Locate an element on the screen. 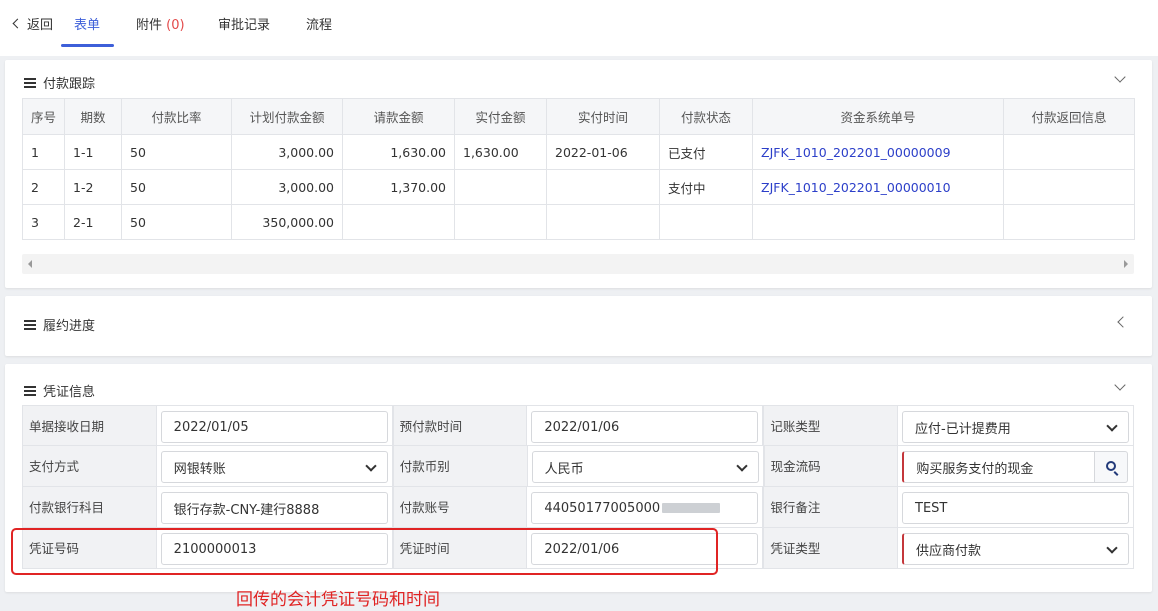  annotation-text: 回传的会计凭证号码和时间 is located at coordinates (338, 600).